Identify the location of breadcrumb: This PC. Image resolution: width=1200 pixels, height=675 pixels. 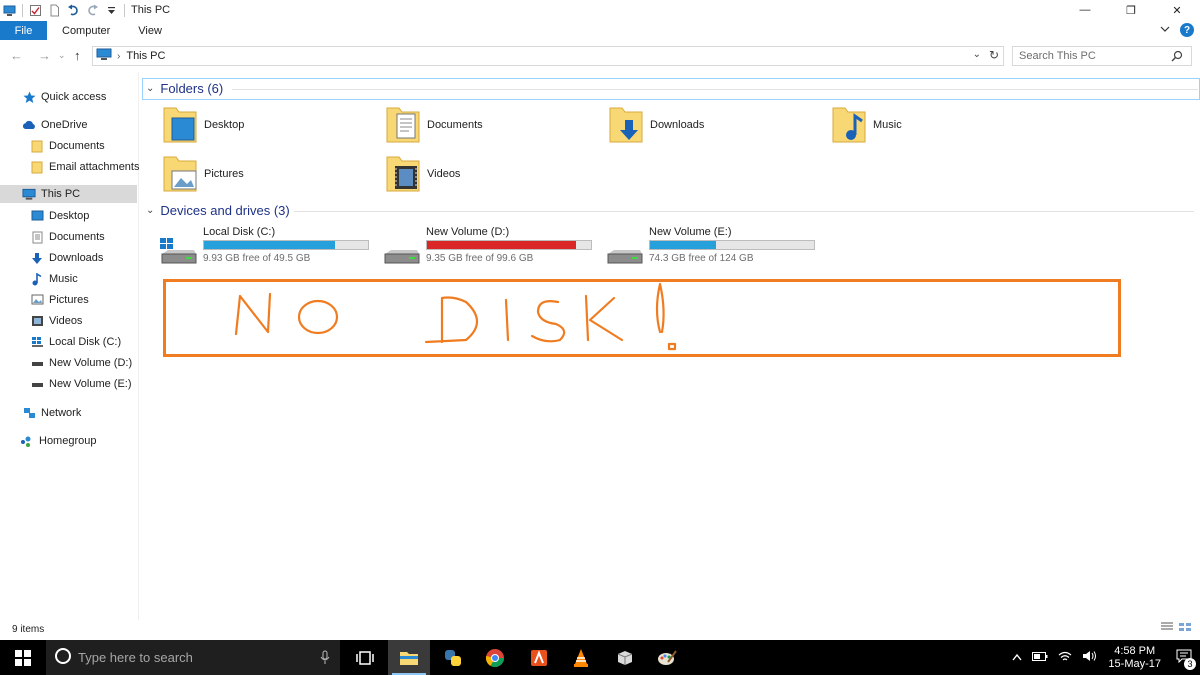
(145, 56).